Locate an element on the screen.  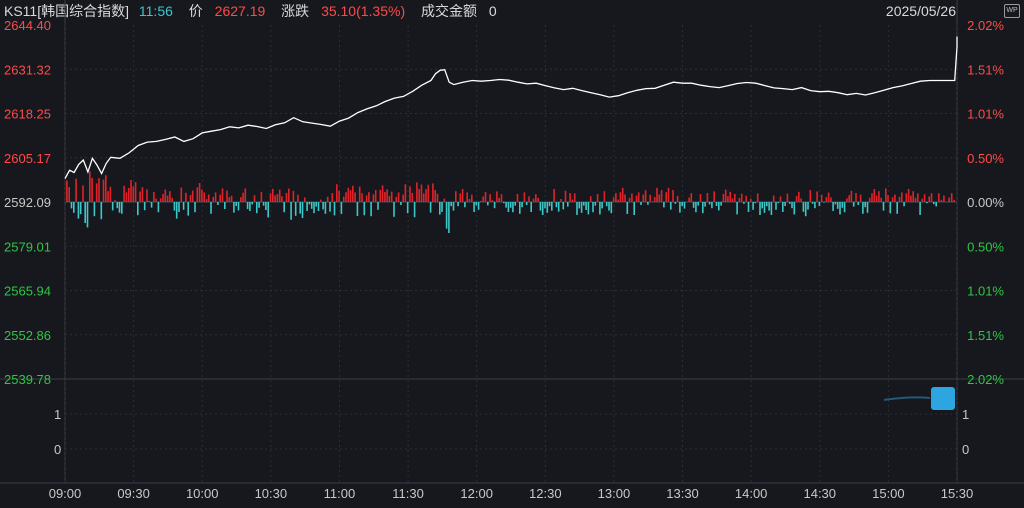
scroll-trail is located at coordinates (907, 398).